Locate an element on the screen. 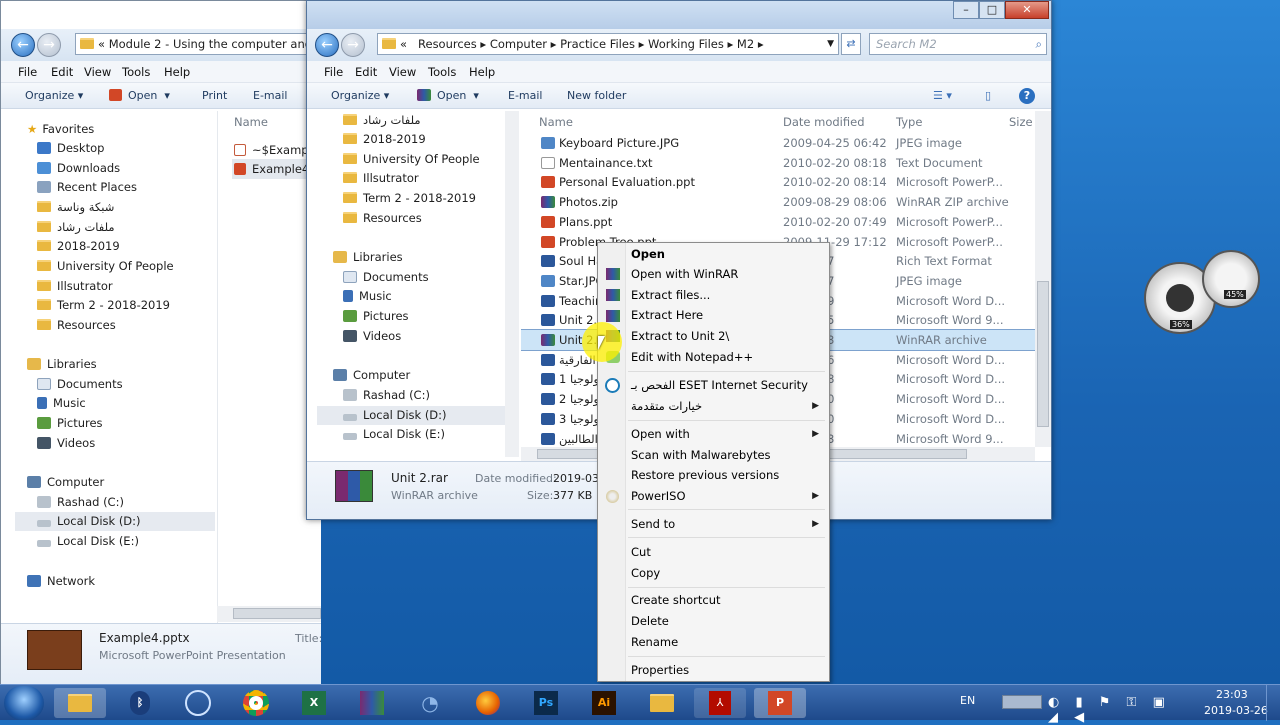  email-button: E-mail is located at coordinates (525, 96).